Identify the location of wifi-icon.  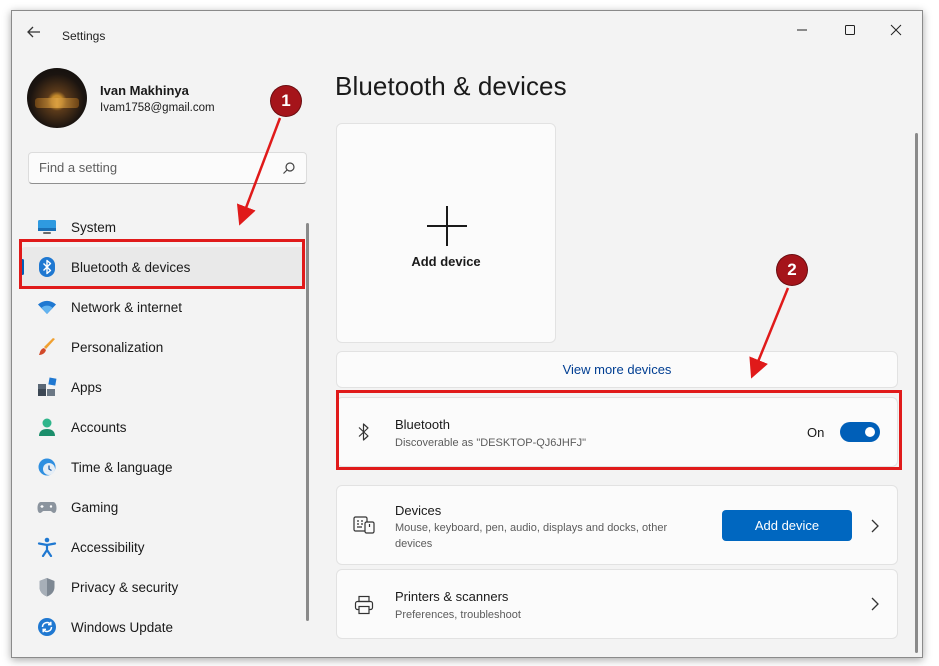
(47, 307).